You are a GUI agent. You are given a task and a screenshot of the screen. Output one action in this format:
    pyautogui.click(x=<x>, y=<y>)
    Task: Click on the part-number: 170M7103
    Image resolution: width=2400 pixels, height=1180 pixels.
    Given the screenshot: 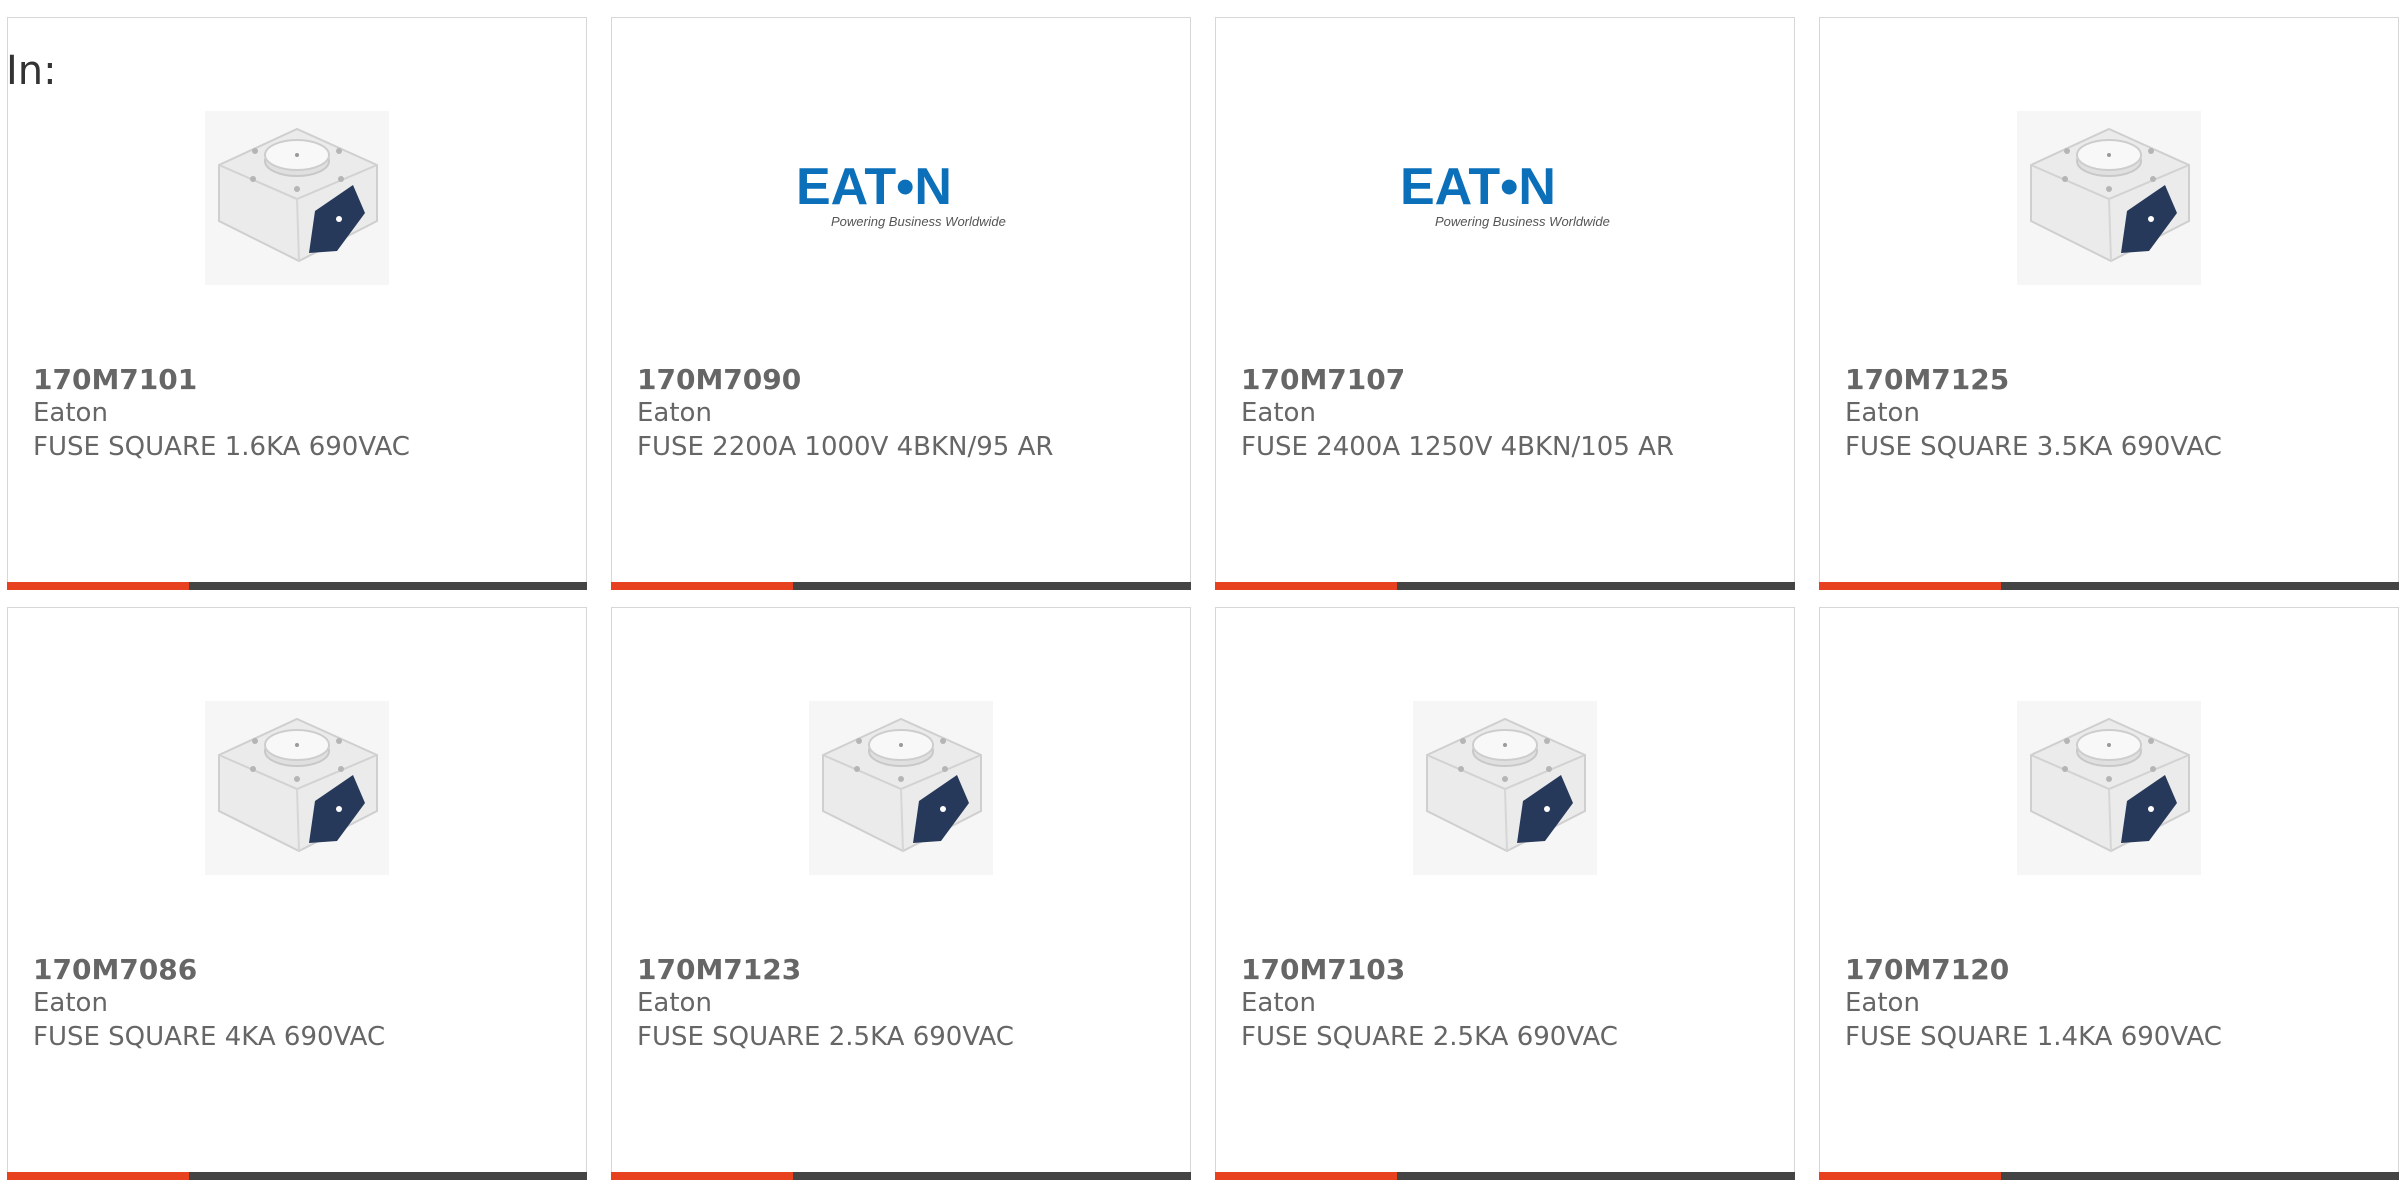 What is the action you would take?
    pyautogui.click(x=1323, y=969)
    